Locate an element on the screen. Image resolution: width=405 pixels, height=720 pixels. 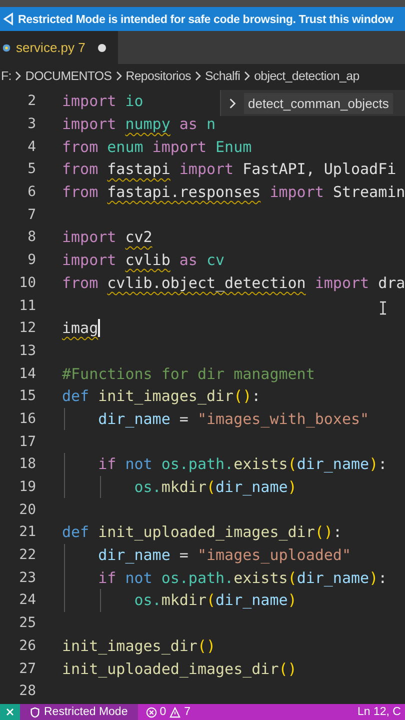
editor-tab: service.py 7 is located at coordinates (59, 47).